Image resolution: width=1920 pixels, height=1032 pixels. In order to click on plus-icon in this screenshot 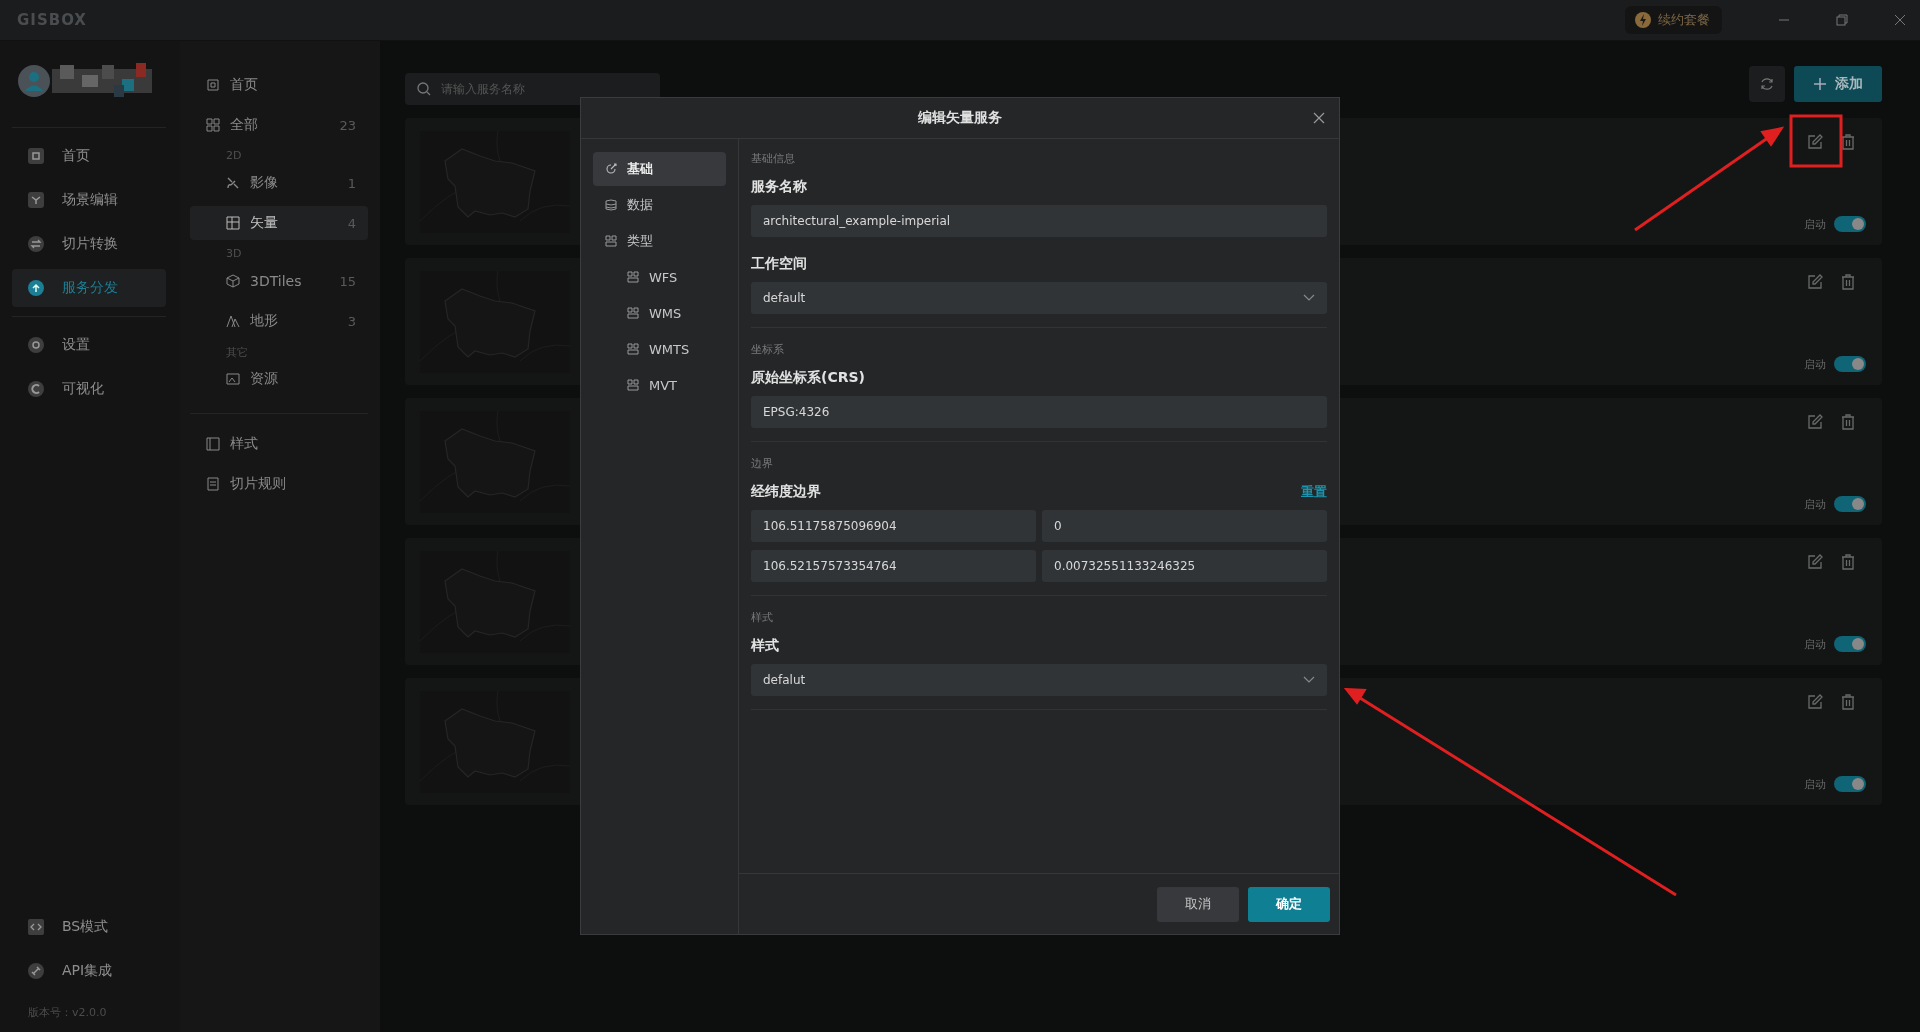, I will do `click(1820, 83)`.